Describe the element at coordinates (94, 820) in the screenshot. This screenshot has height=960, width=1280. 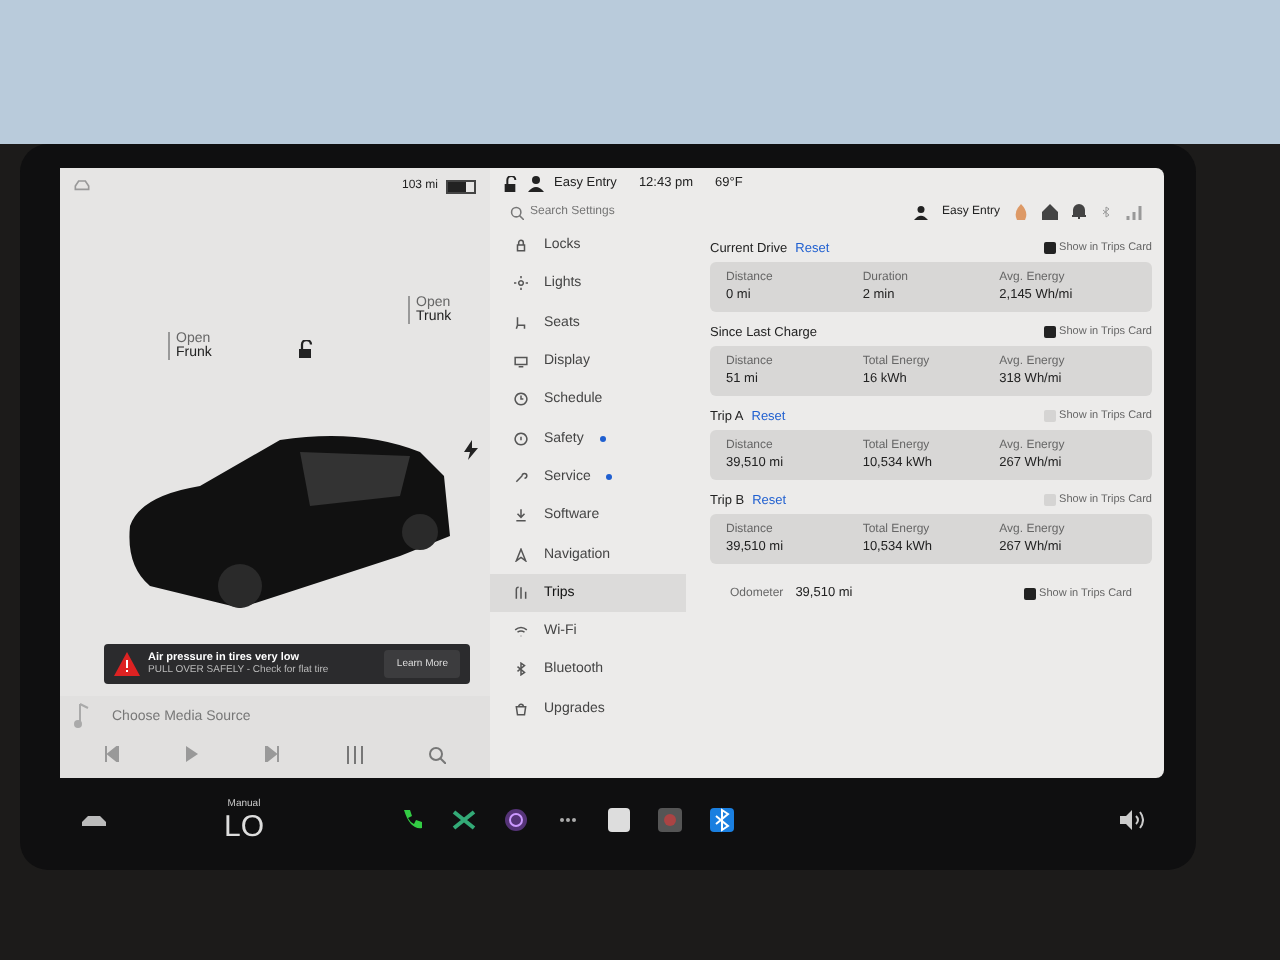
I see `car-icon` at that location.